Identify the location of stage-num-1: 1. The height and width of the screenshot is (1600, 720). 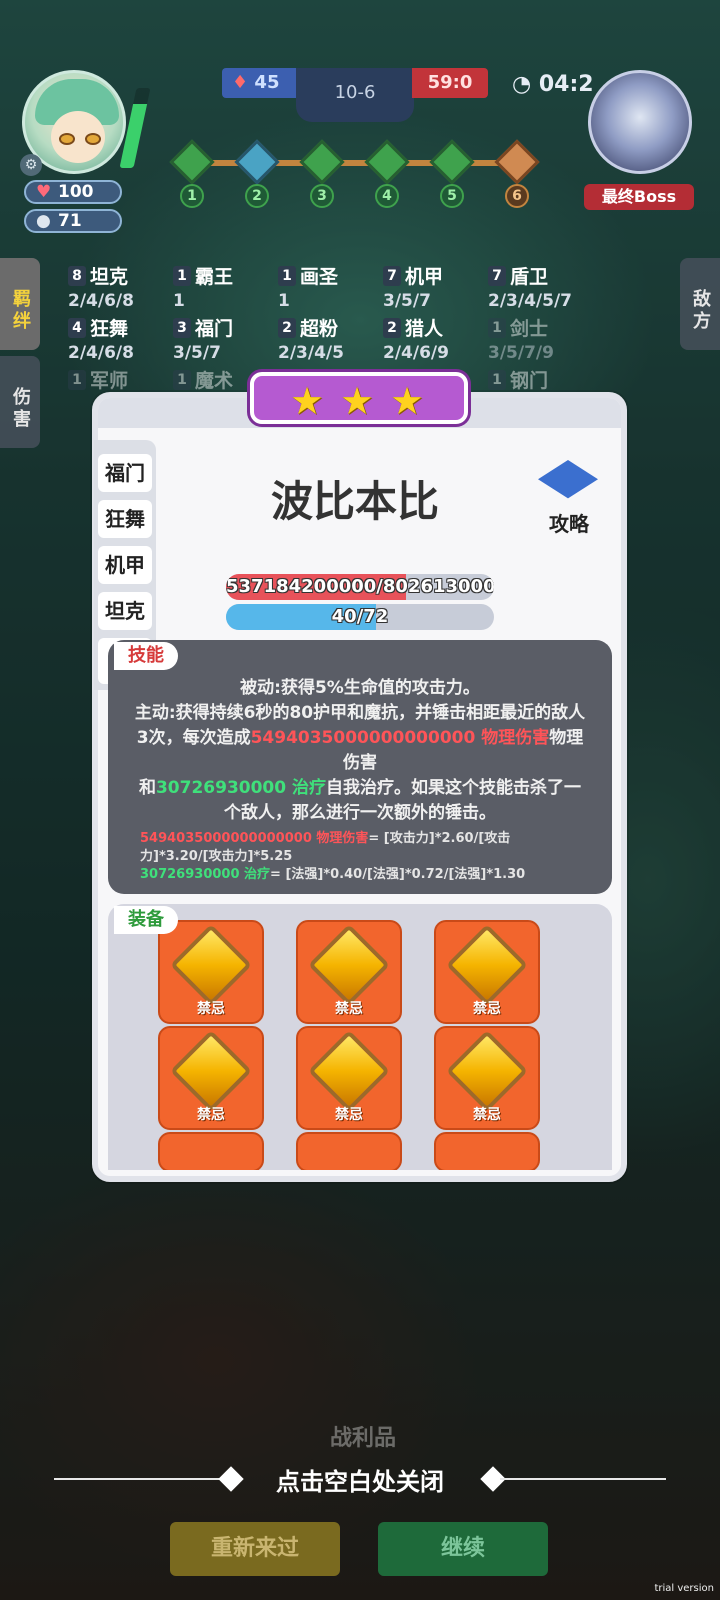
(192, 196).